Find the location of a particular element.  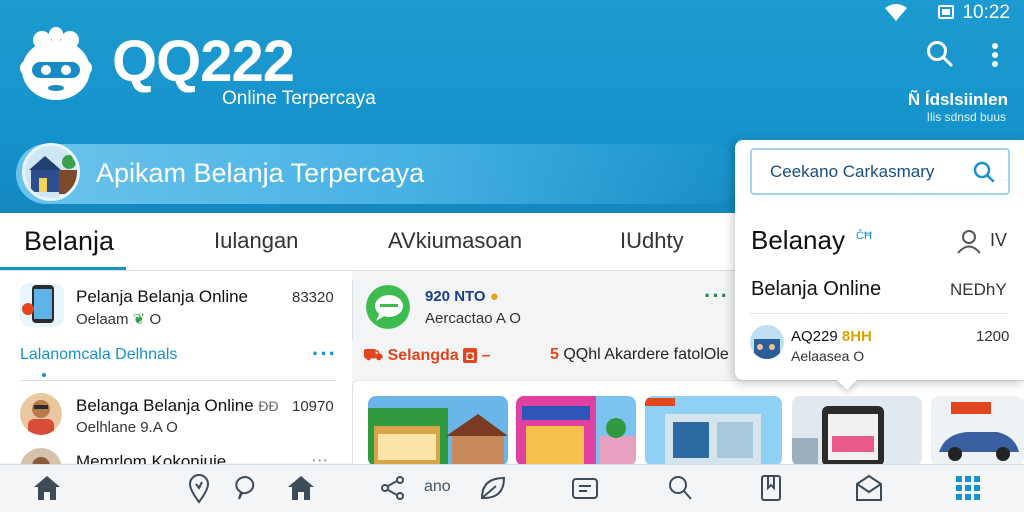

feature-title-text: 920 NTO is located at coordinates (455, 296).